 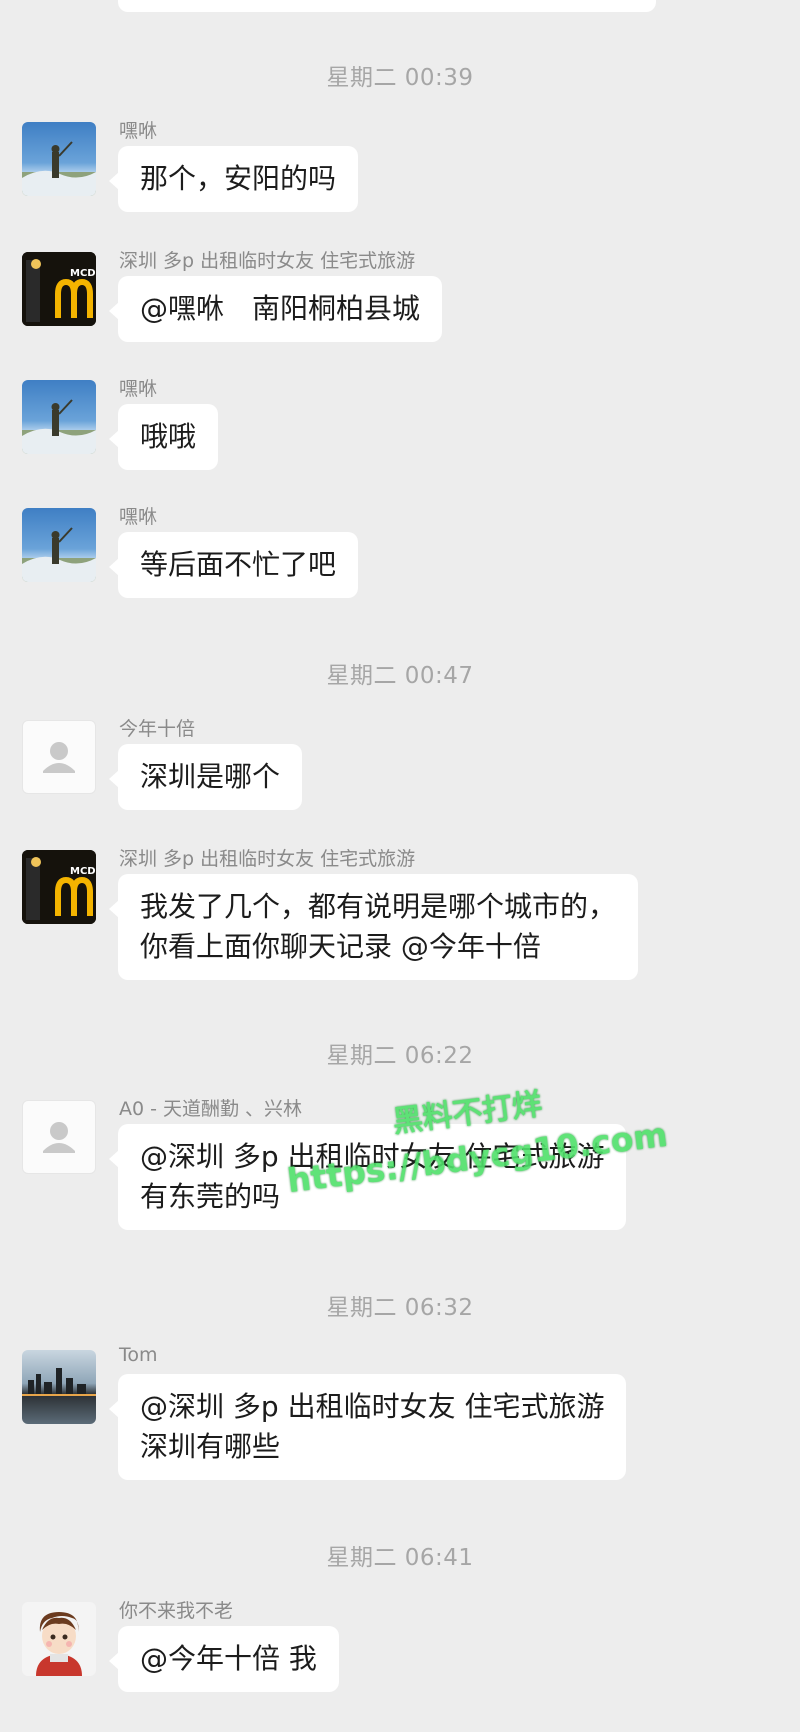 I want to click on cartoon-avatar, so click(x=59, y=1639).